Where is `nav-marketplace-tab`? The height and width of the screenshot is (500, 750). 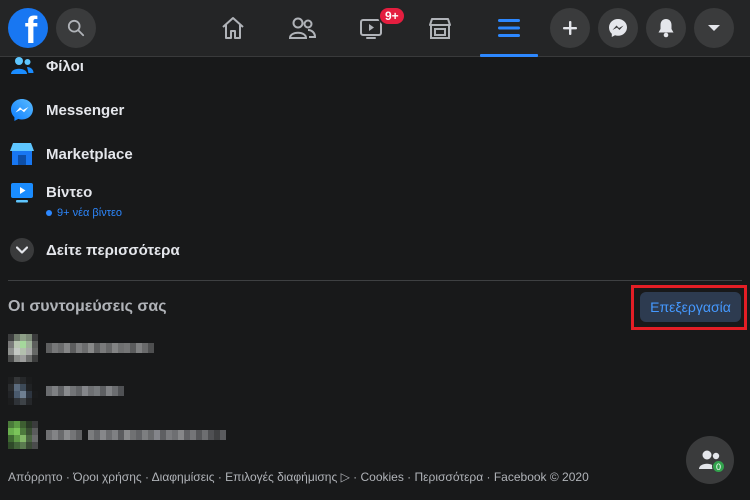 nav-marketplace-tab is located at coordinates (440, 28).